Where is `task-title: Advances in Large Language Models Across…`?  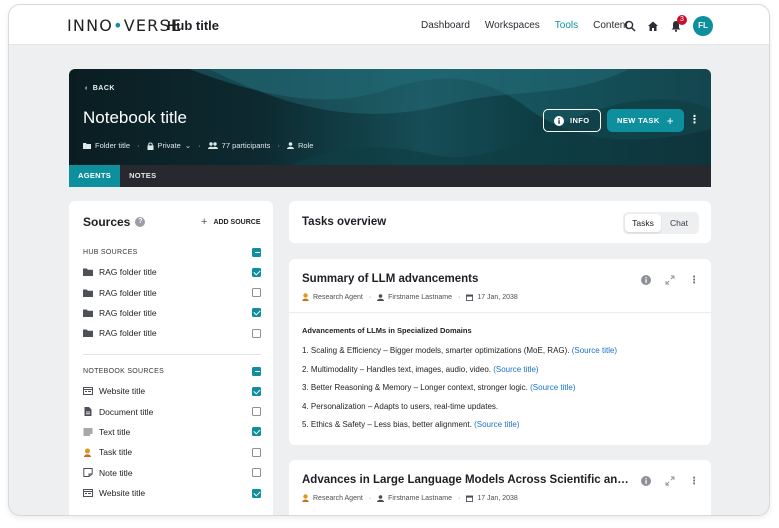 task-title: Advances in Large Language Models Across… is located at coordinates (467, 480).